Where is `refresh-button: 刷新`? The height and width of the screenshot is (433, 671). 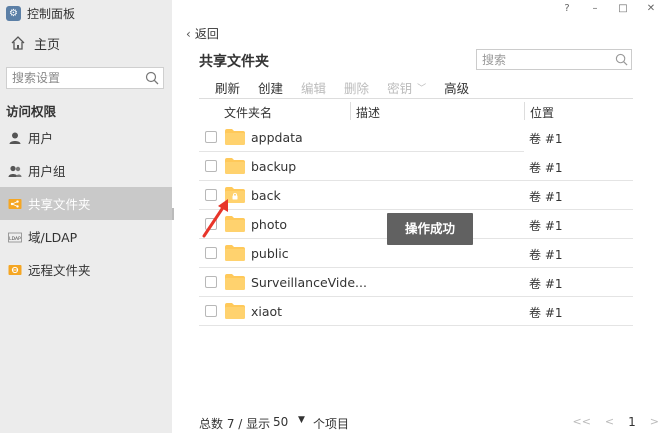 refresh-button: 刷新 is located at coordinates (227, 87).